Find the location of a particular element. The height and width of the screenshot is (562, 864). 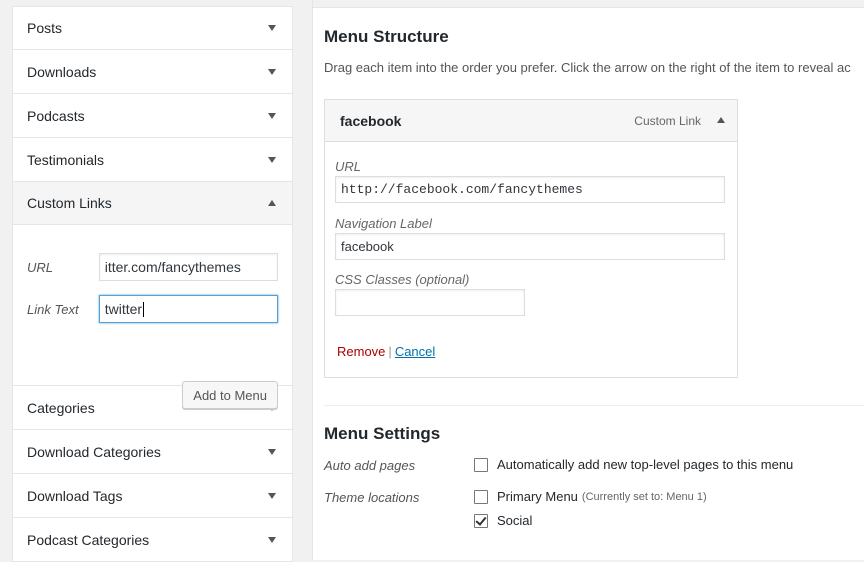

social-text: Social is located at coordinates (515, 520).